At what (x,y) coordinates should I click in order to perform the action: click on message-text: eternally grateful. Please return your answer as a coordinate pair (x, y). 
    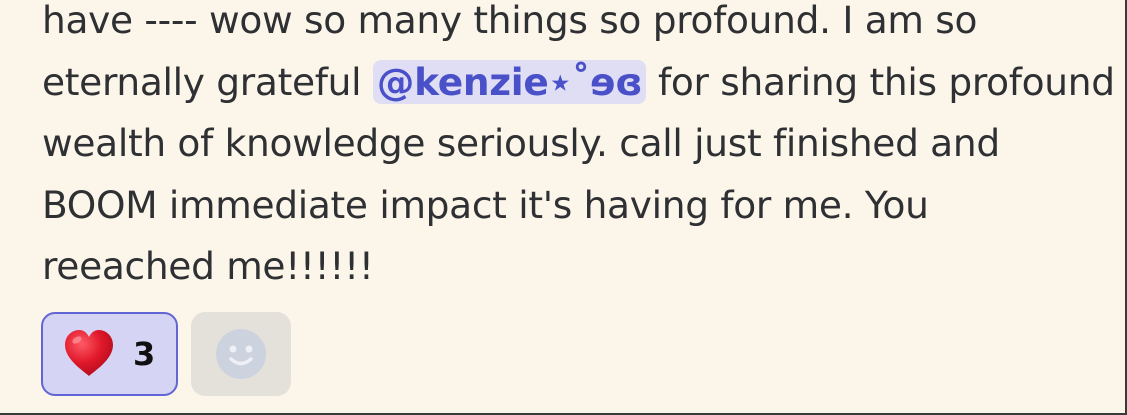
    Looking at the image, I should click on (207, 81).